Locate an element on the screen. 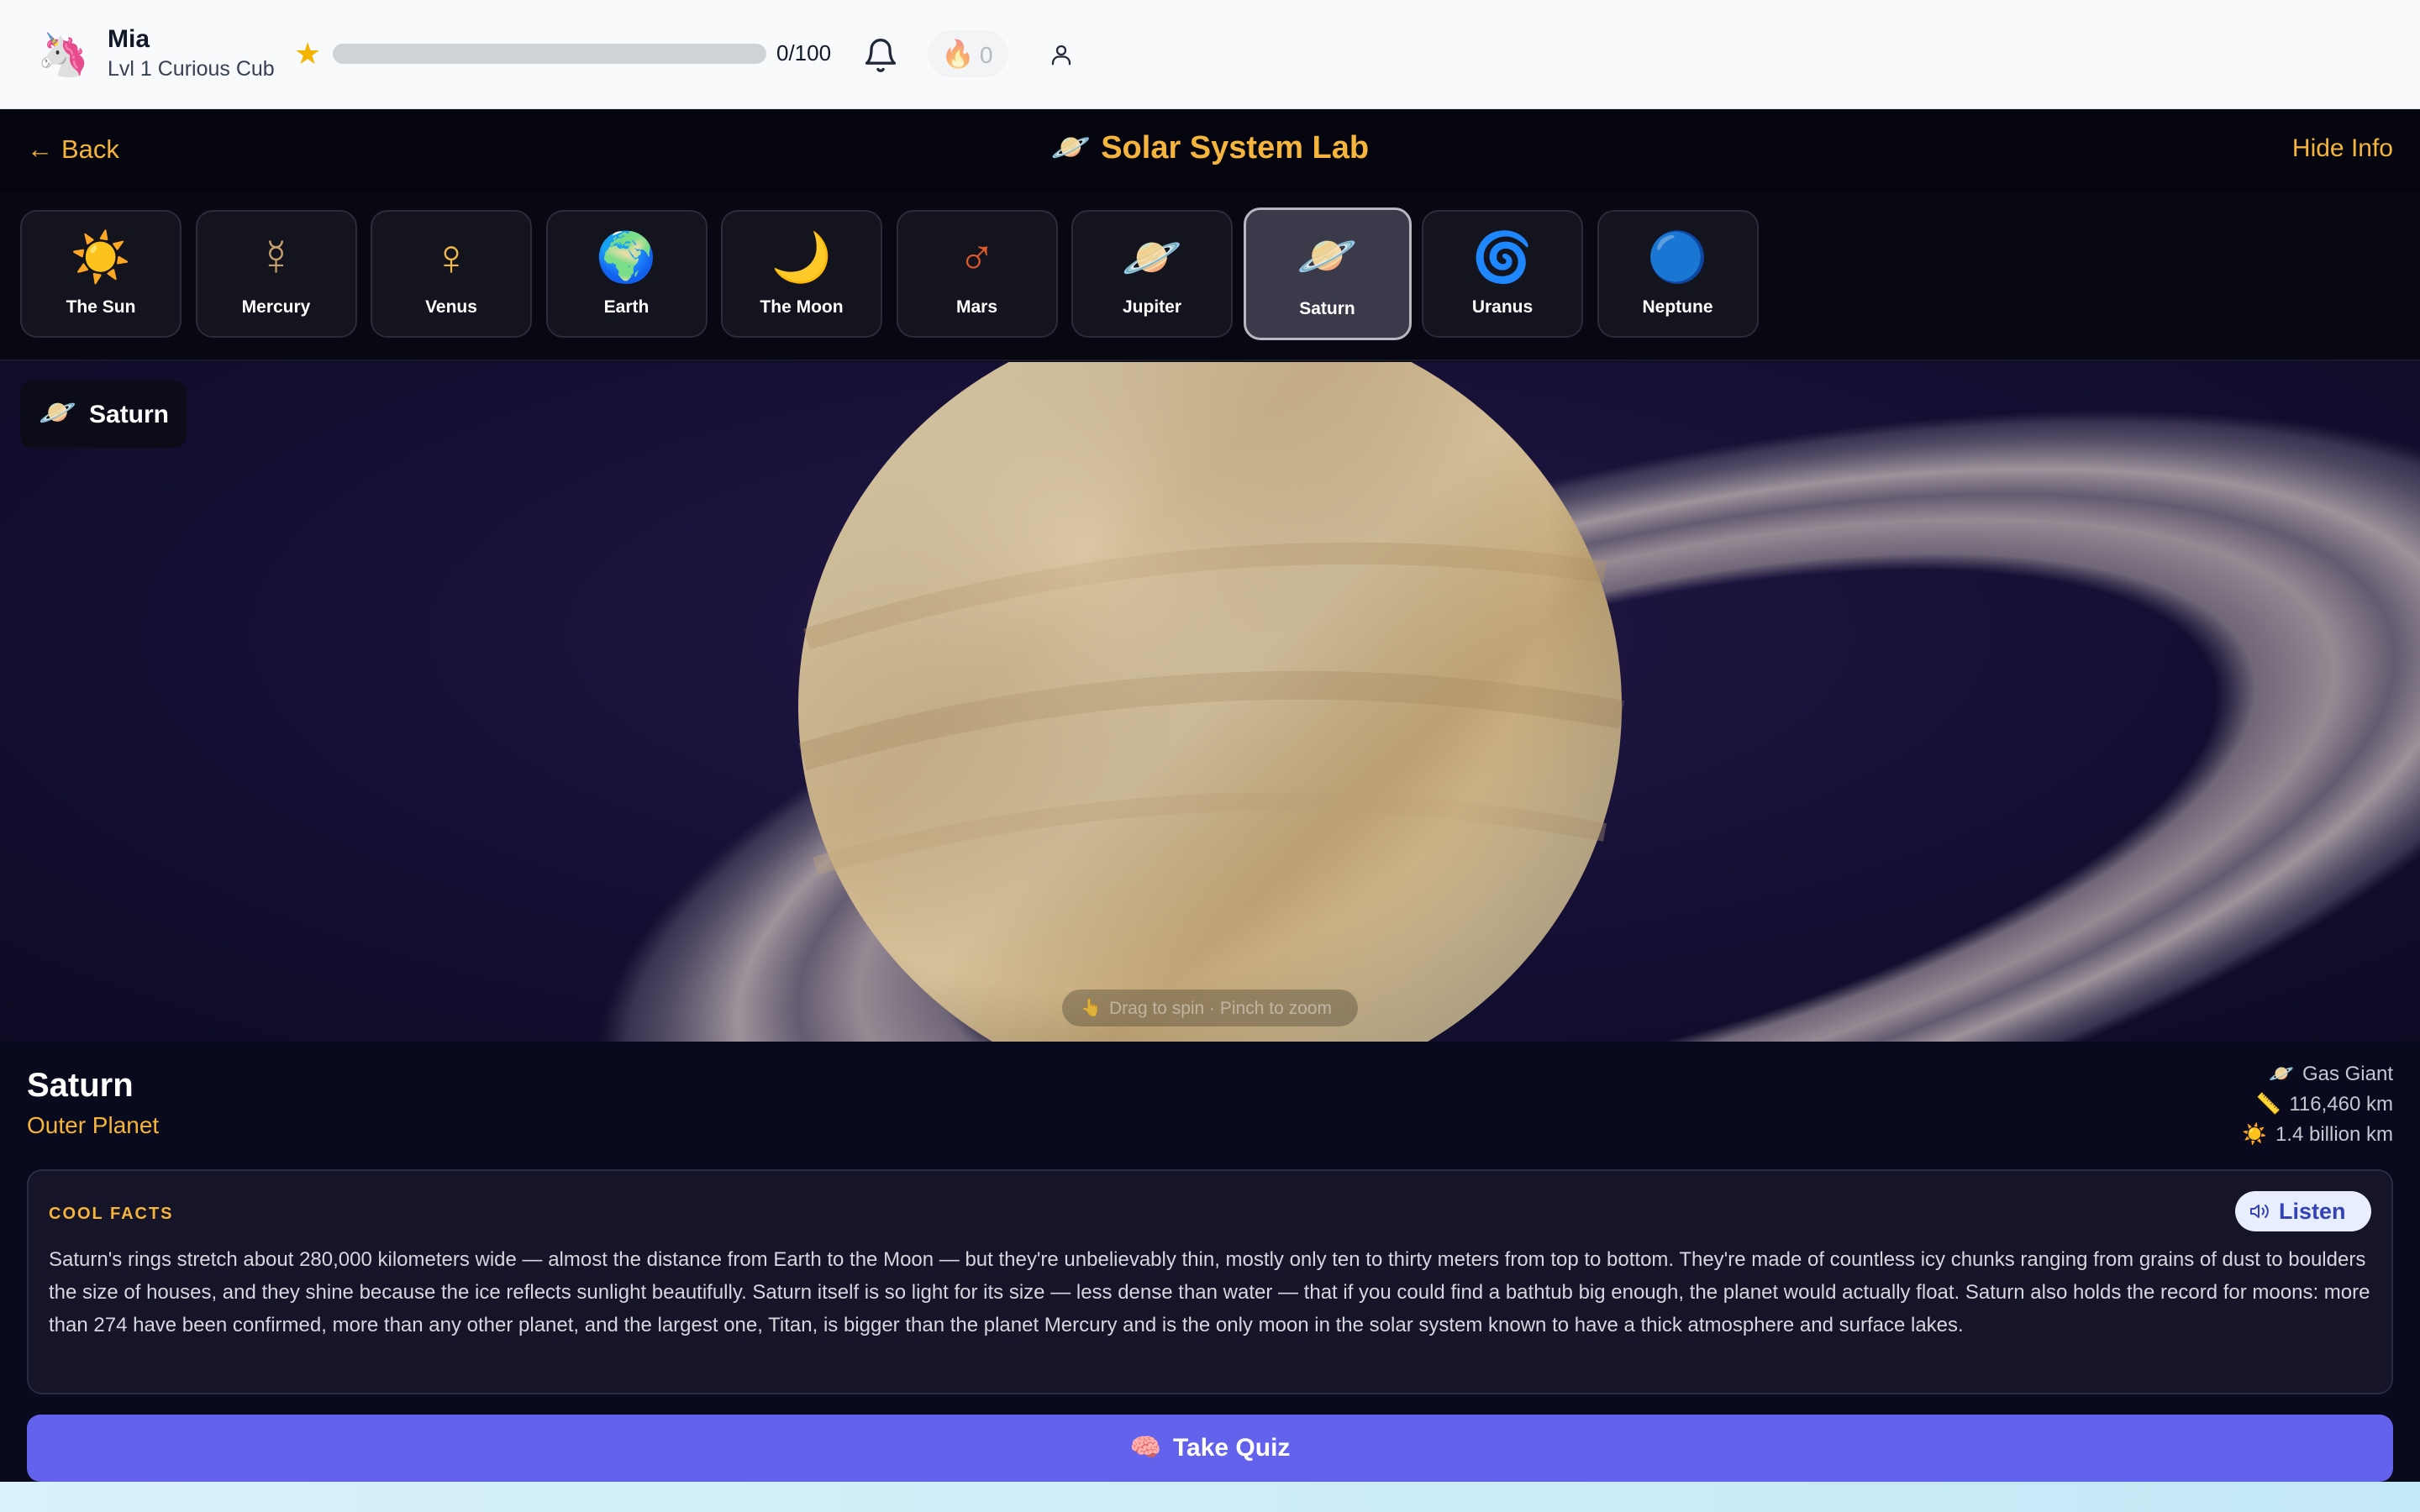  profile-button is located at coordinates (1061, 54).